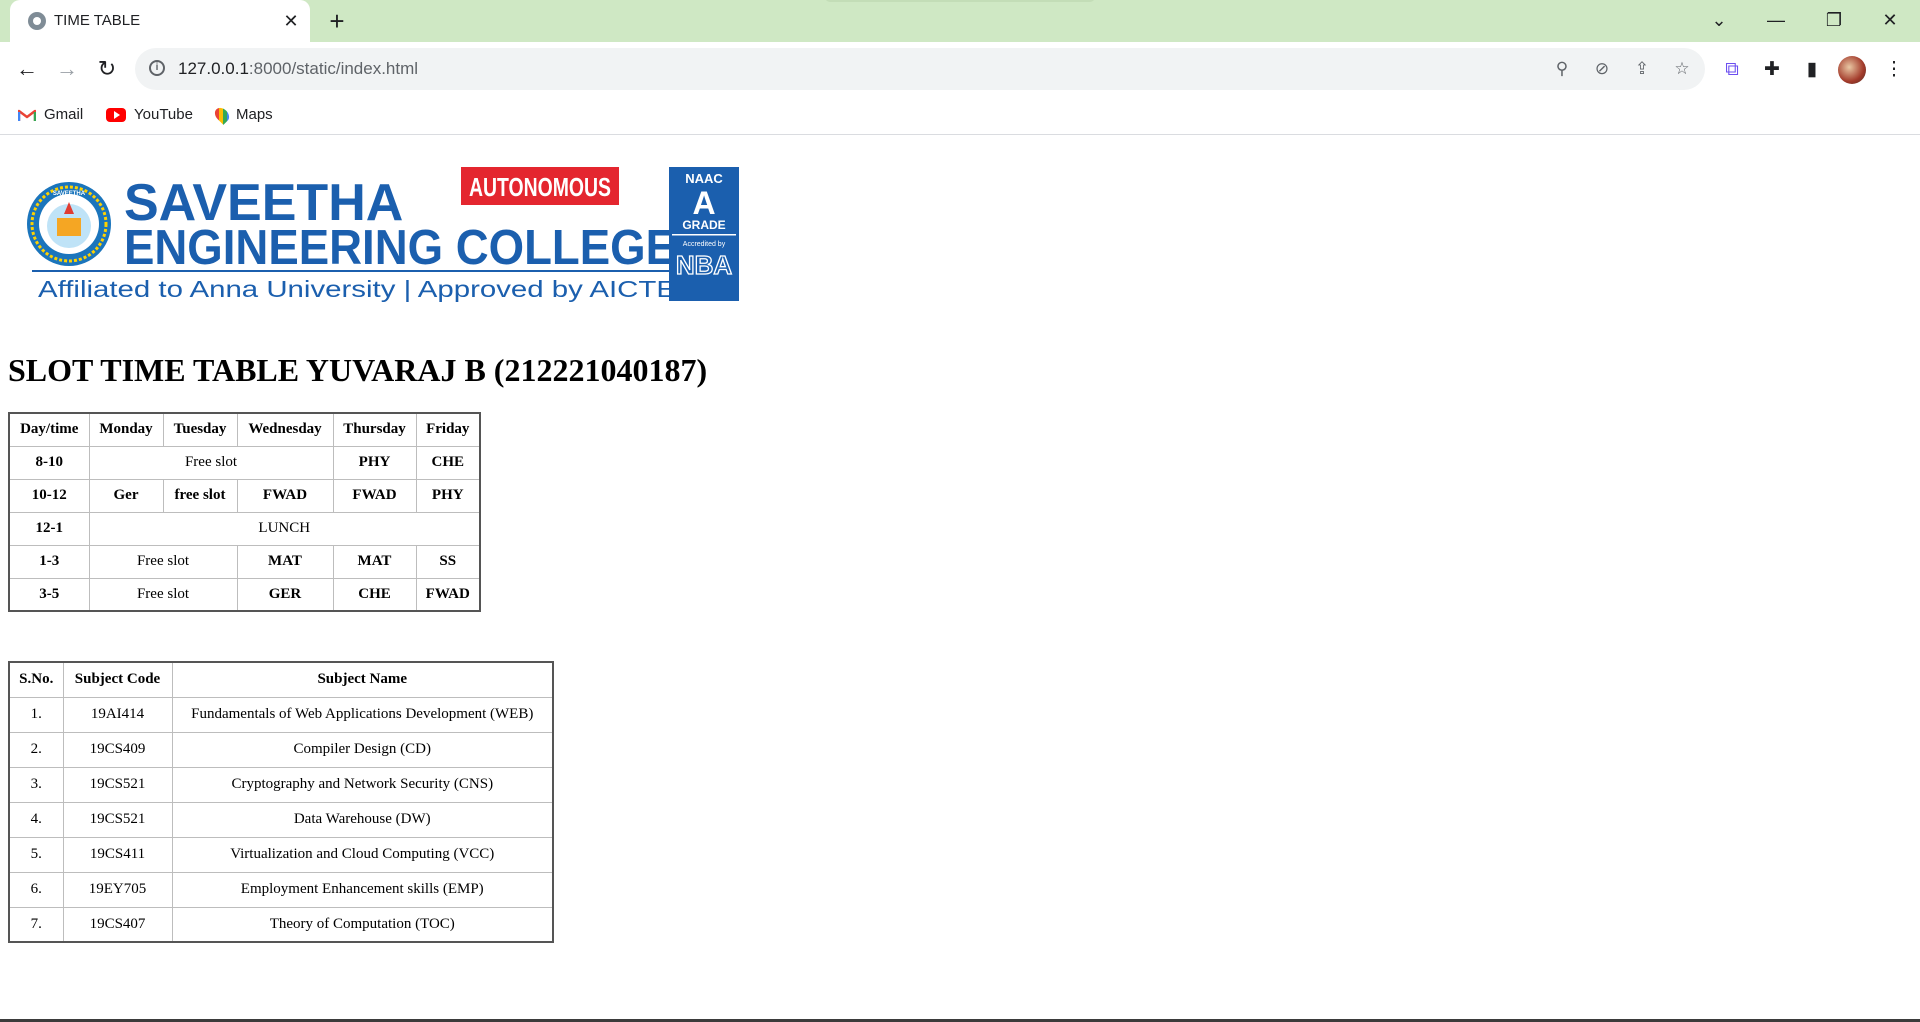 The width and height of the screenshot is (1920, 1022). Describe the element at coordinates (117, 819) in the screenshot. I see `subject-code-cell: 19CS521` at that location.